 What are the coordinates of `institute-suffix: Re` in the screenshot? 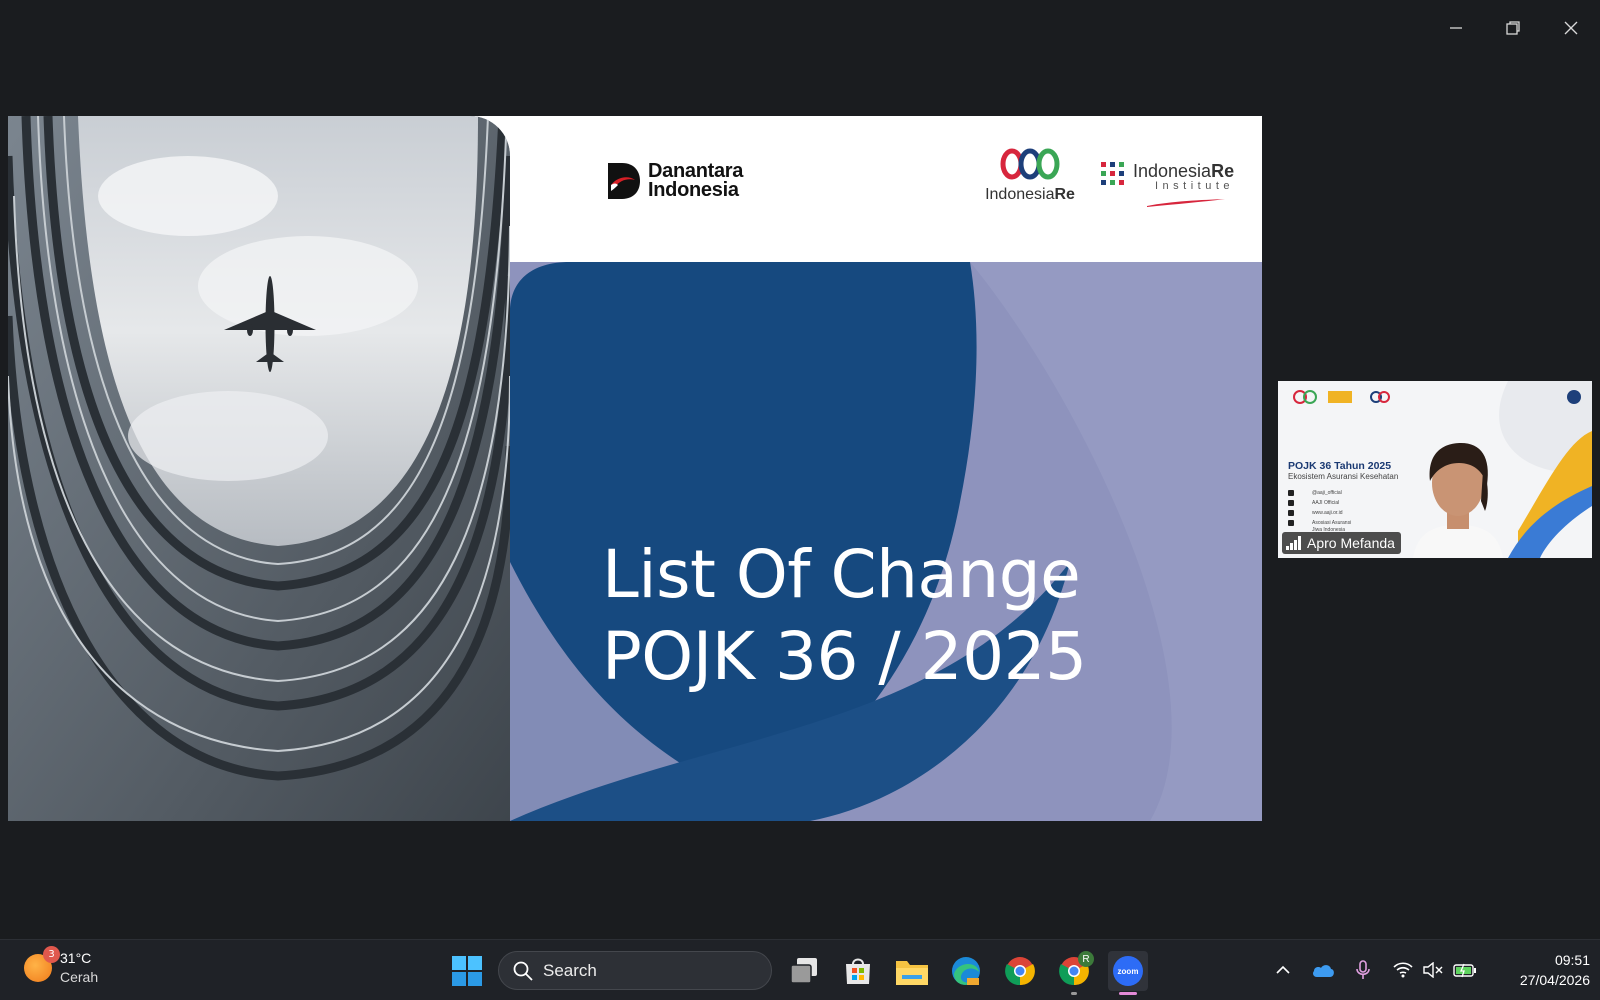 It's located at (1223, 171).